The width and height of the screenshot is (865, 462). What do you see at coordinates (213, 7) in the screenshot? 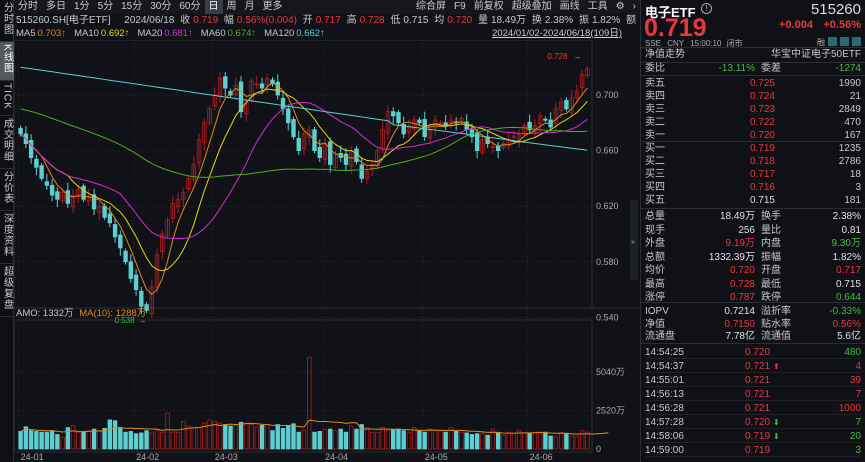
I see `period-tab: 日` at bounding box center [213, 7].